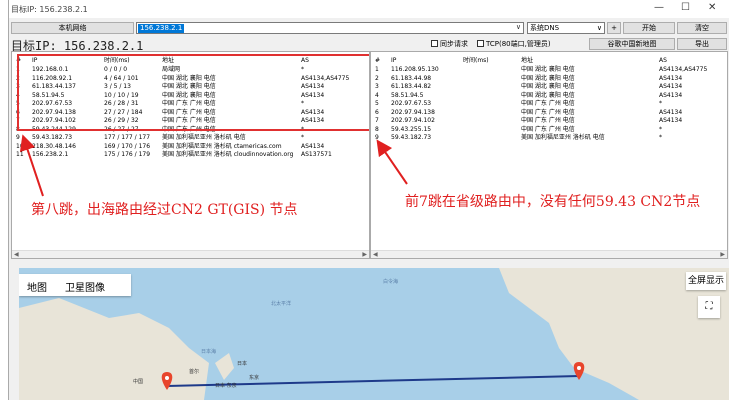 The height and width of the screenshot is (400, 729). Describe the element at coordinates (685, 7) in the screenshot. I see `maximize-icon: ☐` at that location.